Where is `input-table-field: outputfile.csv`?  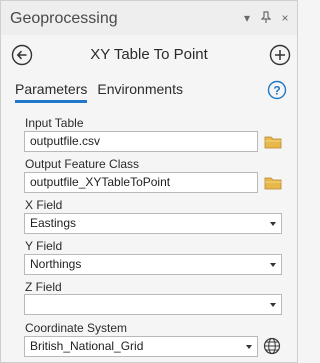
input-table-field: outputfile.csv is located at coordinates (141, 141).